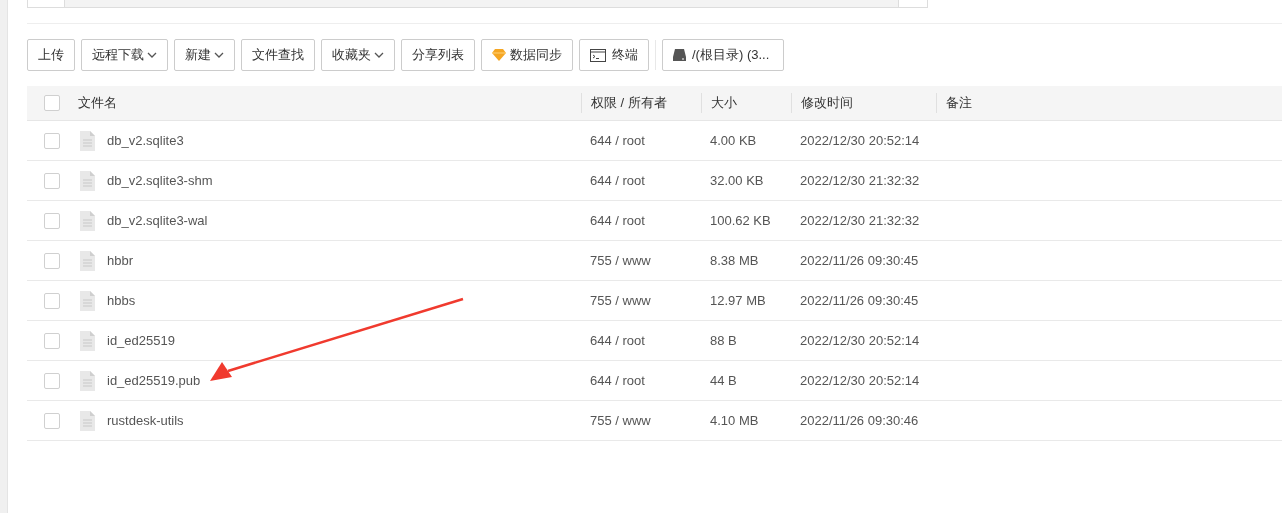 This screenshot has width=1282, height=513. I want to click on file-name: id_ed25519, so click(141, 340).